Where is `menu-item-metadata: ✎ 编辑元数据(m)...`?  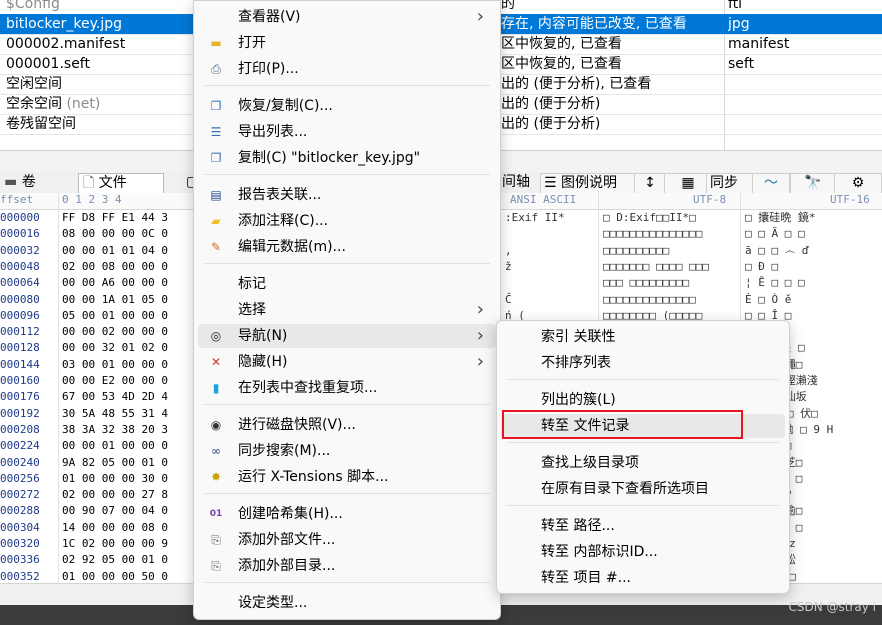
menu-item-metadata: ✎ 编辑元数据(m)... is located at coordinates (347, 247).